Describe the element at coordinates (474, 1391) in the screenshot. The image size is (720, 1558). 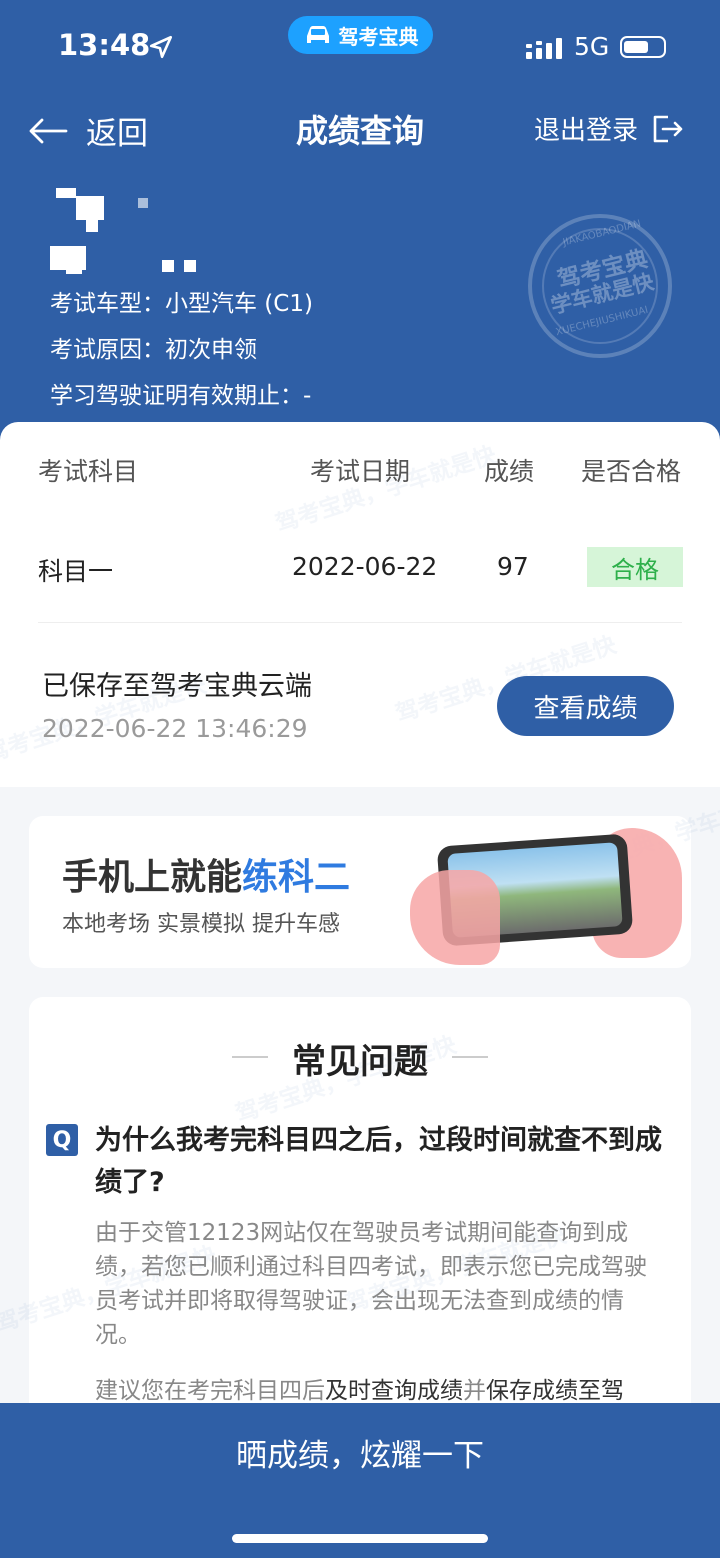
I see `advice-text: 并` at that location.